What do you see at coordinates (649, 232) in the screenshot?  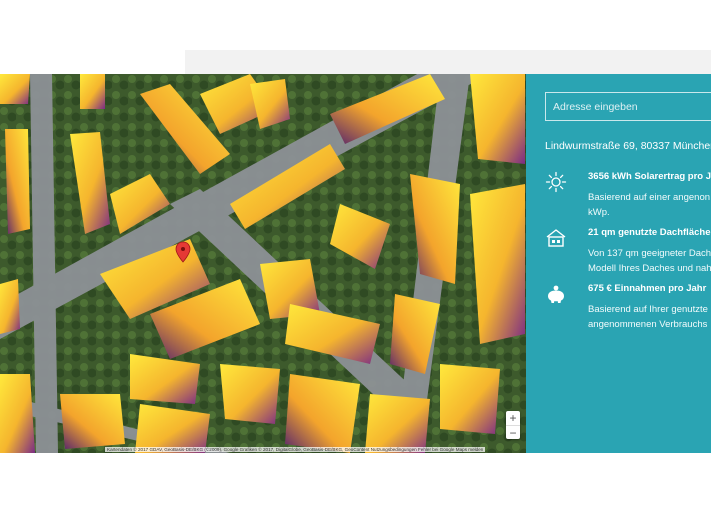 I see `result-title: 21 qm genutzte Dachfläche` at bounding box center [649, 232].